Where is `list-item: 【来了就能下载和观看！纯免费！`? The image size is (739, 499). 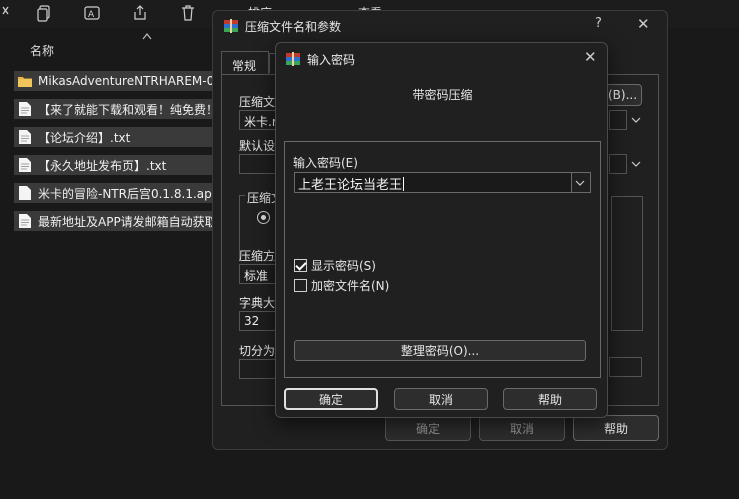 list-item: 【来了就能下载和观看！纯免费！ is located at coordinates (114, 109).